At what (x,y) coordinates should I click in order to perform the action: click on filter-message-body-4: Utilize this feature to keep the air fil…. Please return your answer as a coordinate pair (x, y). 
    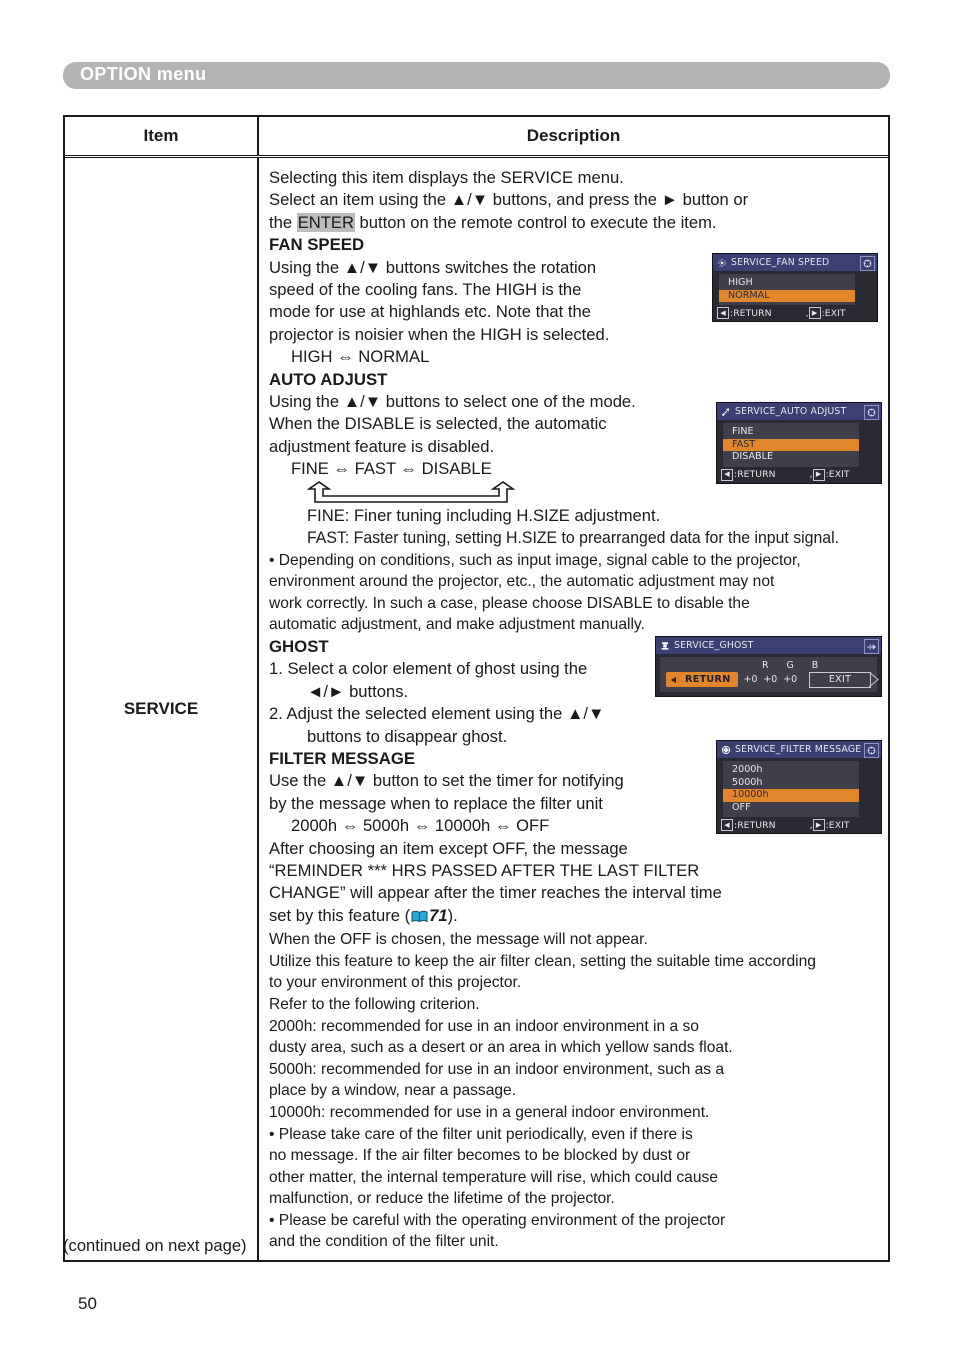
    Looking at the image, I should click on (542, 982).